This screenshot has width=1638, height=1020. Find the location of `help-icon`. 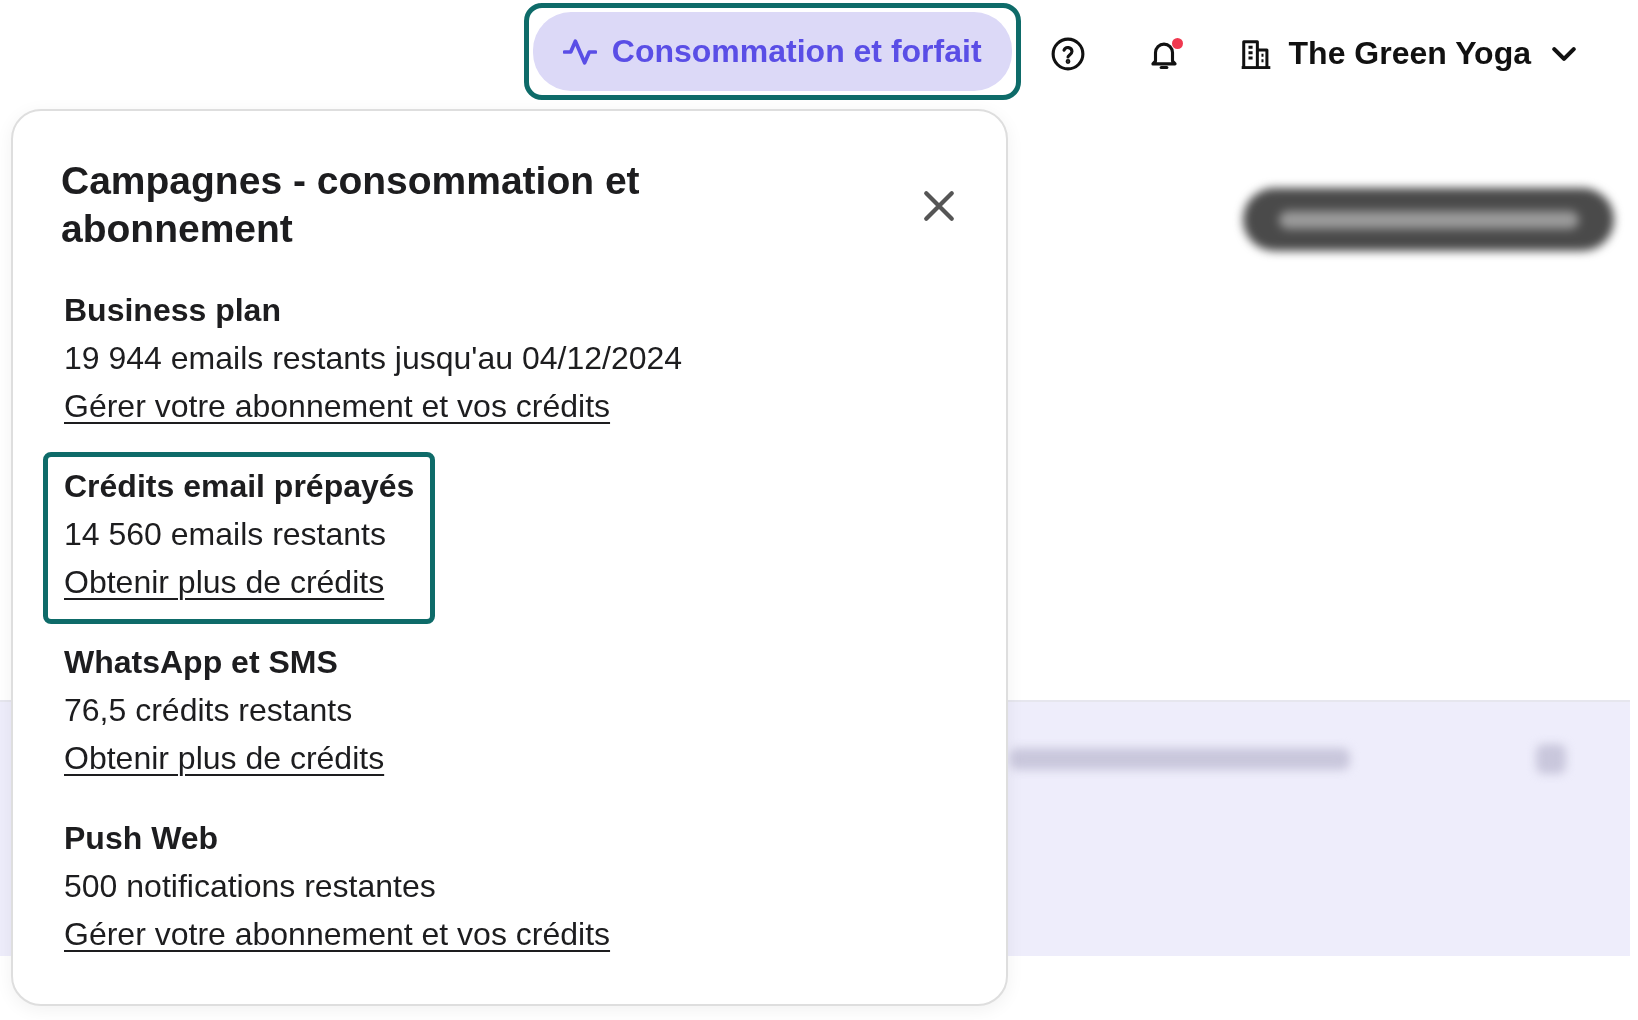

help-icon is located at coordinates (1067, 54).